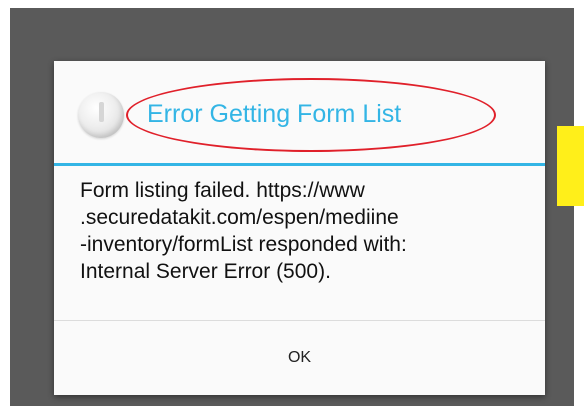 The width and height of the screenshot is (584, 414). I want to click on message-line: .securedatakit.com/espen/mediine, so click(239, 217).